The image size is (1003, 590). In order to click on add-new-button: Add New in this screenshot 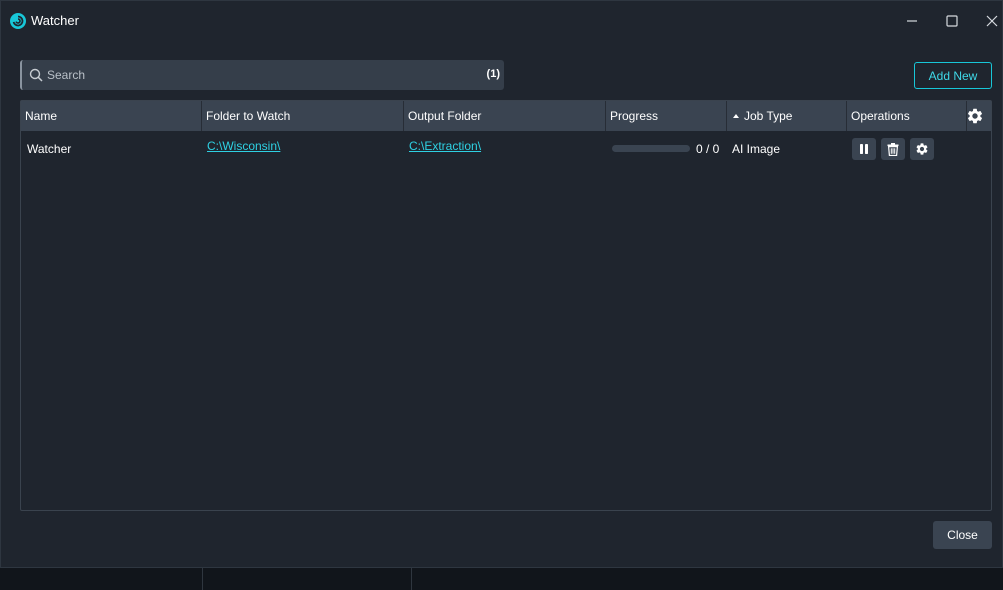, I will do `click(953, 75)`.